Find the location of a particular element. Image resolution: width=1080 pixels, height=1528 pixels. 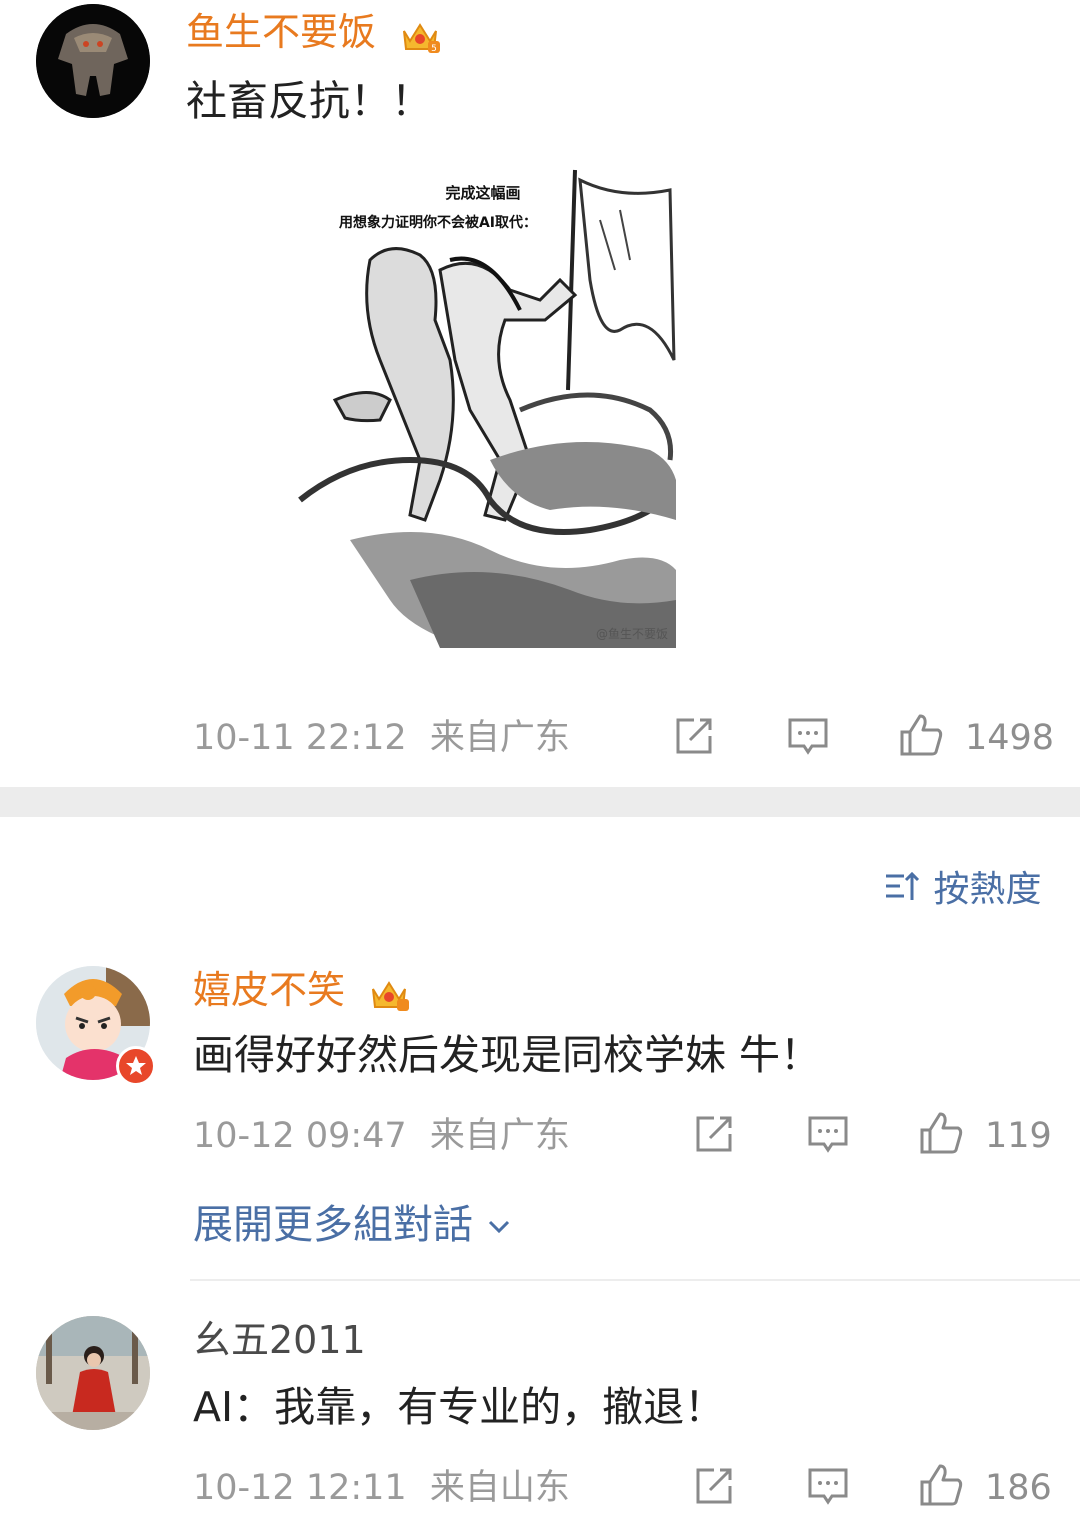

comment-username: 鱼生不要饭 5 is located at coordinates (314, 33).